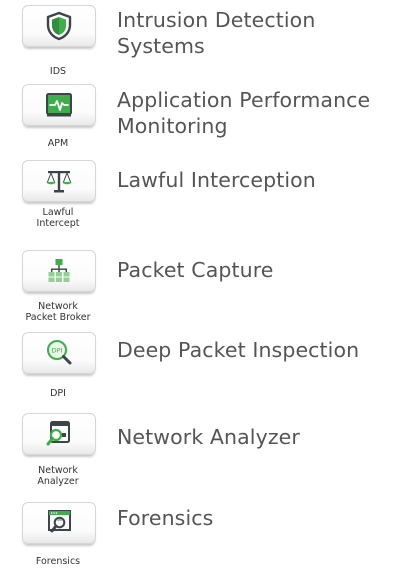 Image resolution: width=398 pixels, height=569 pixels. What do you see at coordinates (58, 71) in the screenshot?
I see `ids-caption: IDS` at bounding box center [58, 71].